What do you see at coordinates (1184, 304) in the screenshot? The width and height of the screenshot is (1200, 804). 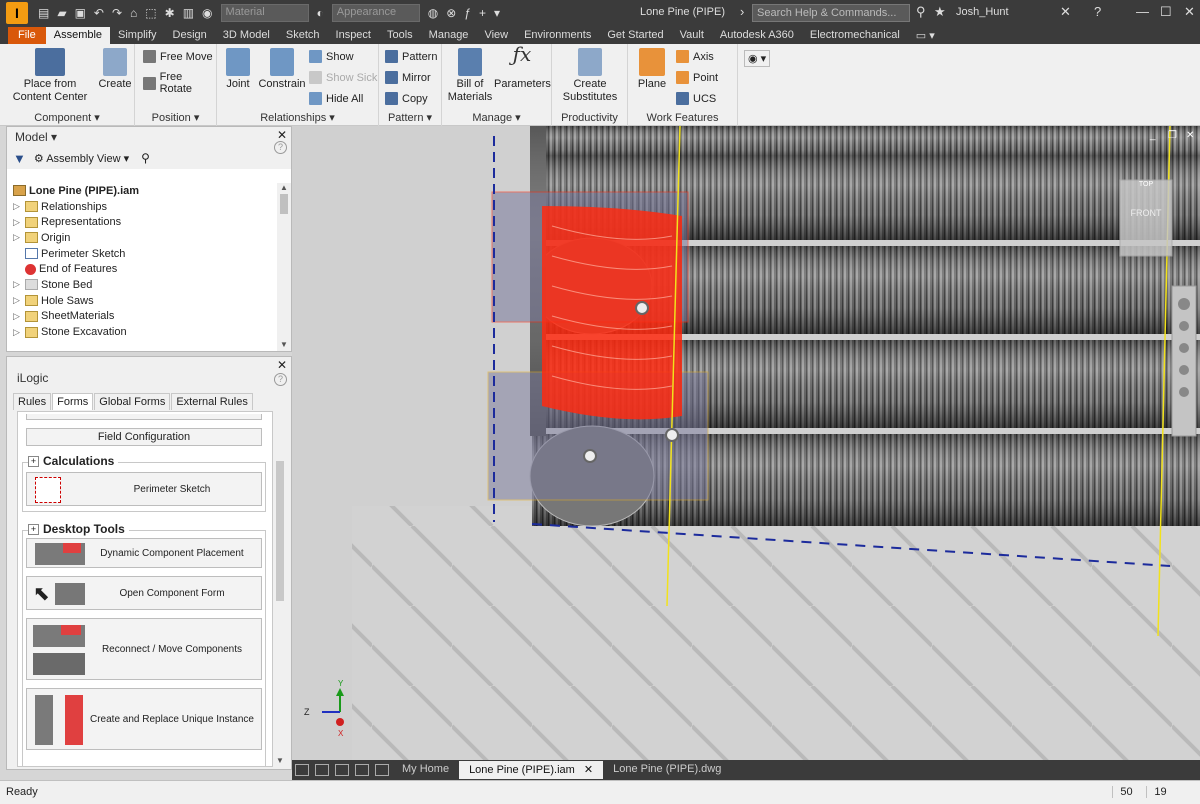 I see `steering-wheel-icon` at bounding box center [1184, 304].